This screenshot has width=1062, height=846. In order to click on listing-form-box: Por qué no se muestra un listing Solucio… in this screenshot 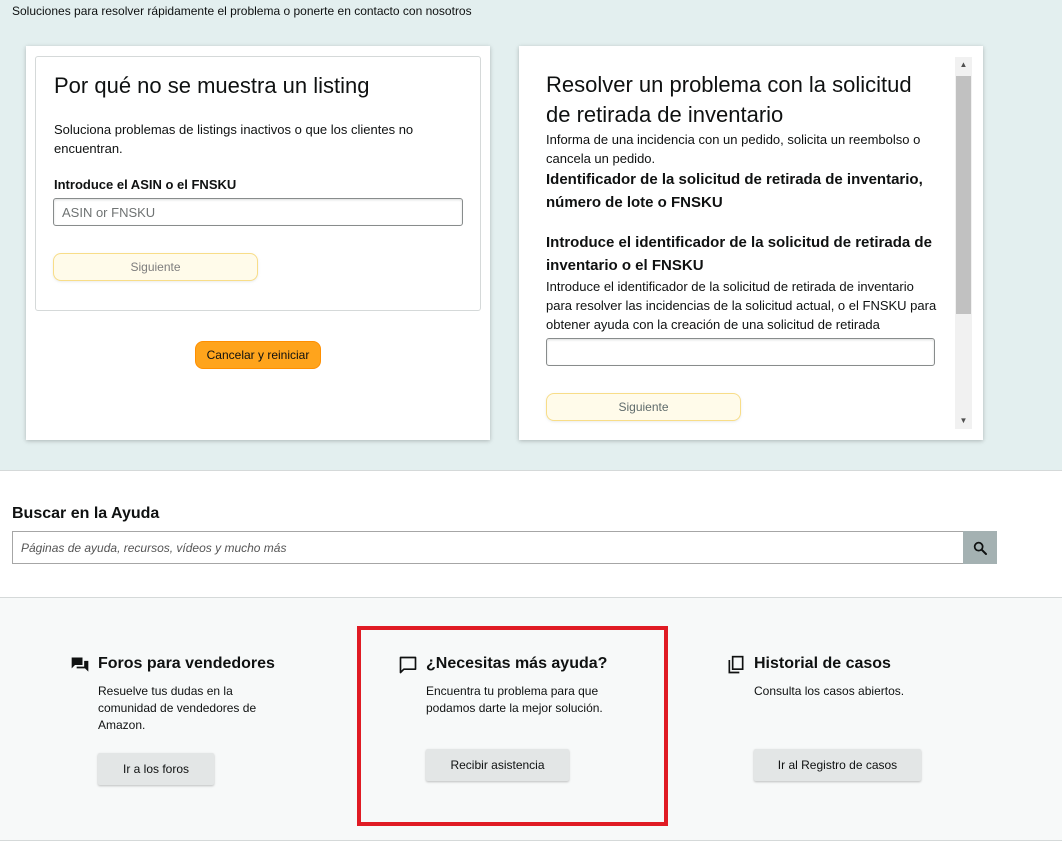, I will do `click(258, 183)`.